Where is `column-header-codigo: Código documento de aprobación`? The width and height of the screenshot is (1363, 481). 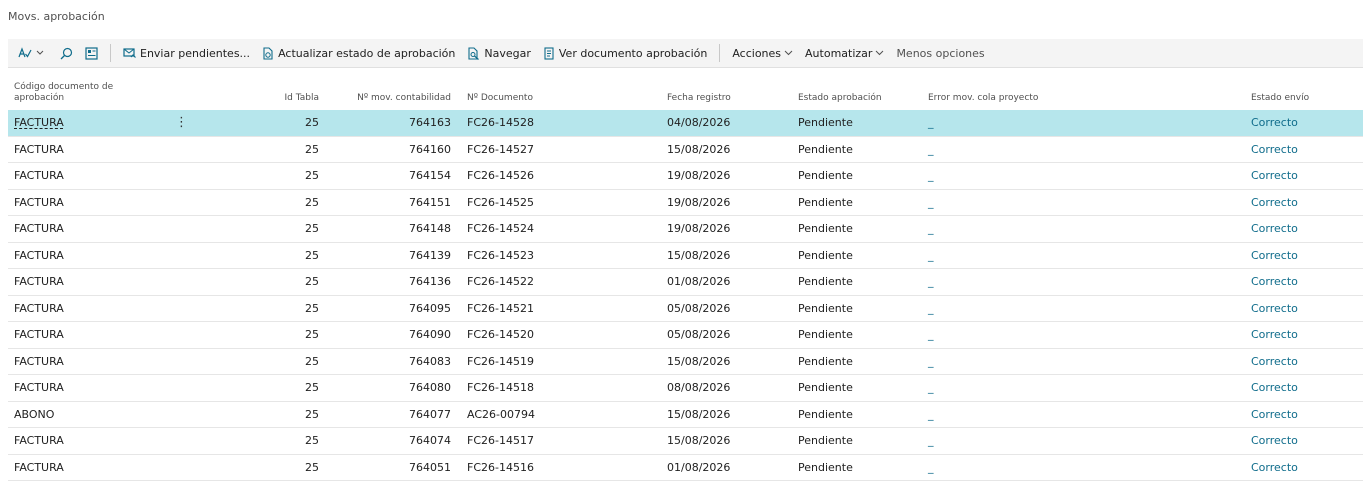
column-header-codigo: Código documento de aprobación is located at coordinates (69, 93).